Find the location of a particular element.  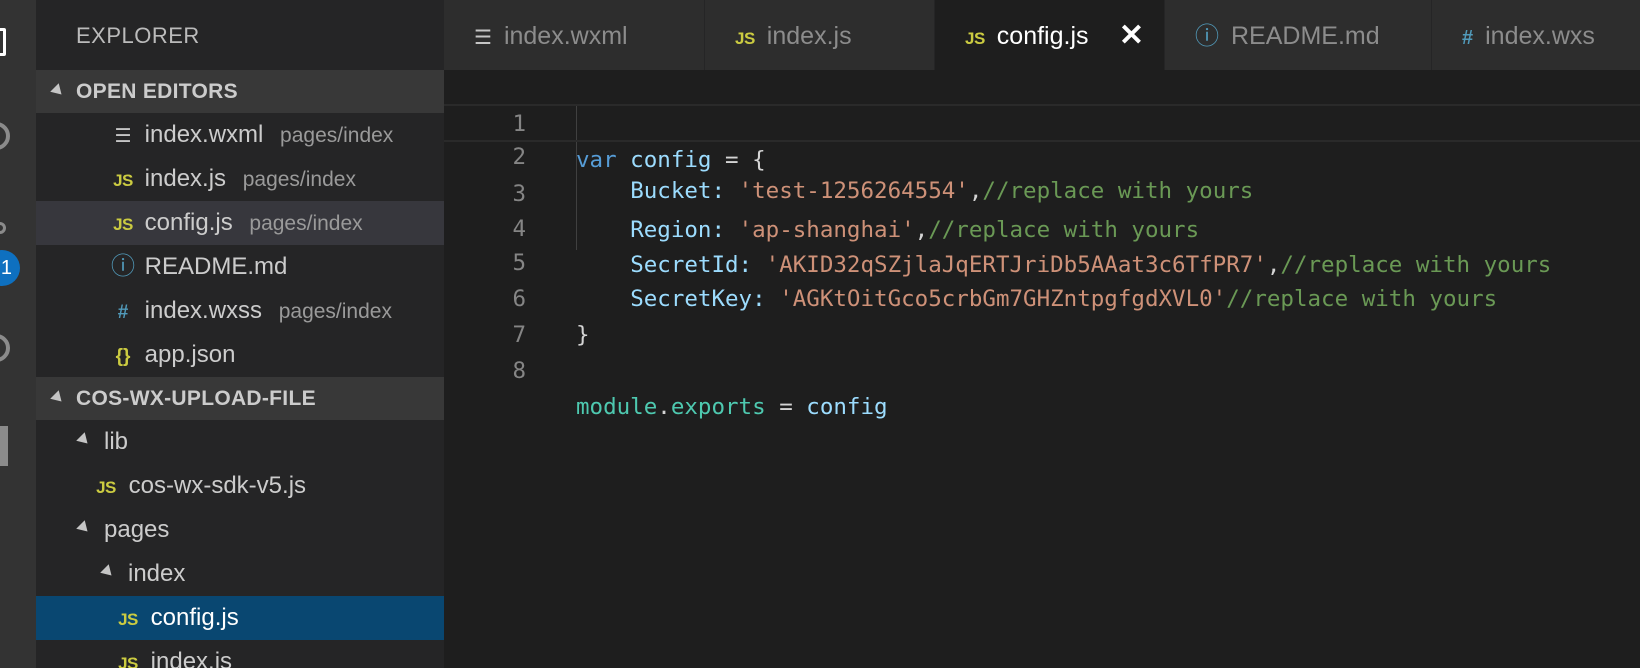

open-editor-name: README.md is located at coordinates (216, 266).